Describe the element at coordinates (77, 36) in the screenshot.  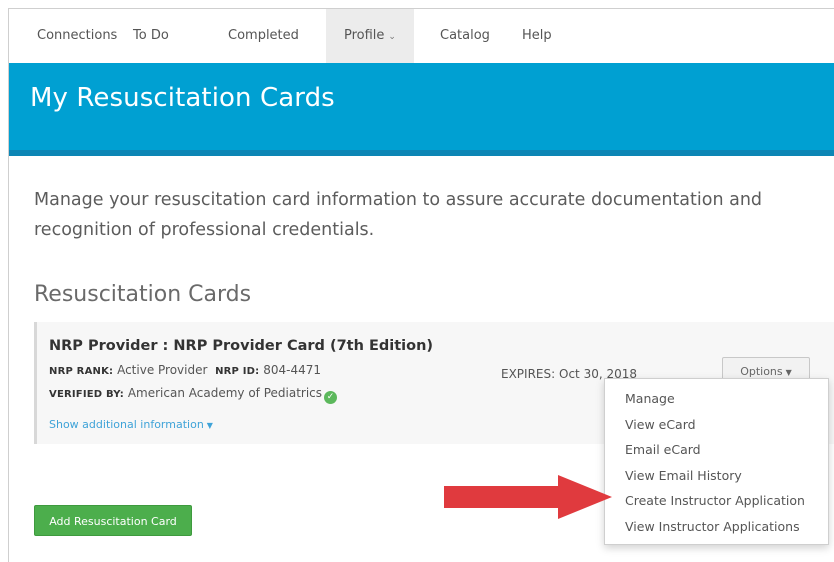
I see `nav-connections: Connections` at that location.